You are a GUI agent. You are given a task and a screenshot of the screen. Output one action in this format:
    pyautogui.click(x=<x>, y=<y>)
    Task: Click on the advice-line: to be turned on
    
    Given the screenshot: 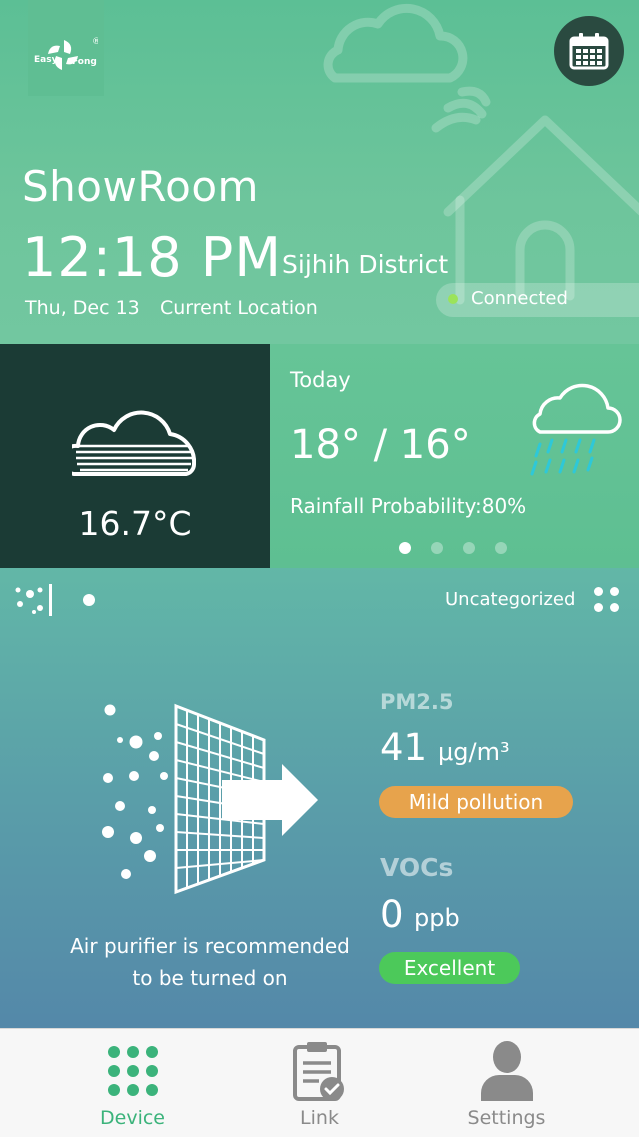 What is the action you would take?
    pyautogui.click(x=210, y=978)
    